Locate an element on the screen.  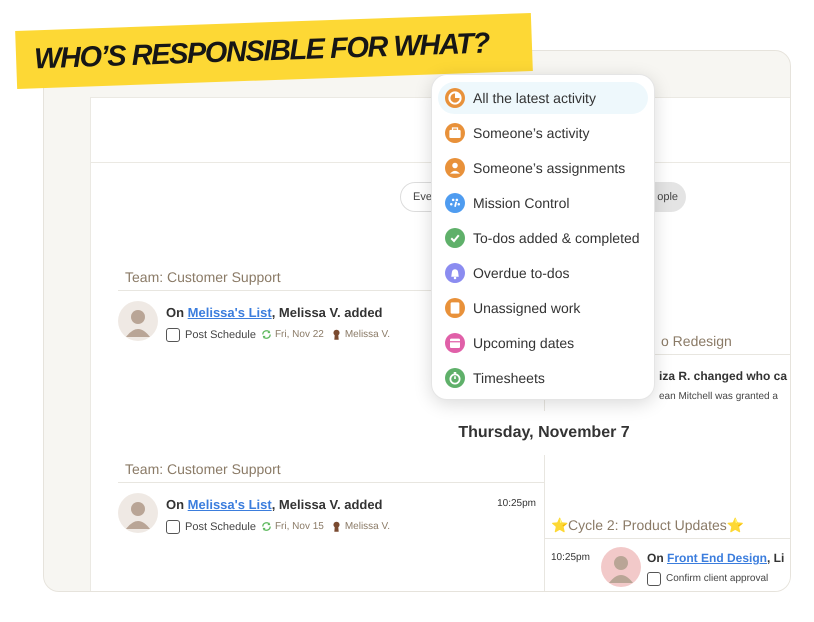
stopwatch-icon is located at coordinates (455, 378).